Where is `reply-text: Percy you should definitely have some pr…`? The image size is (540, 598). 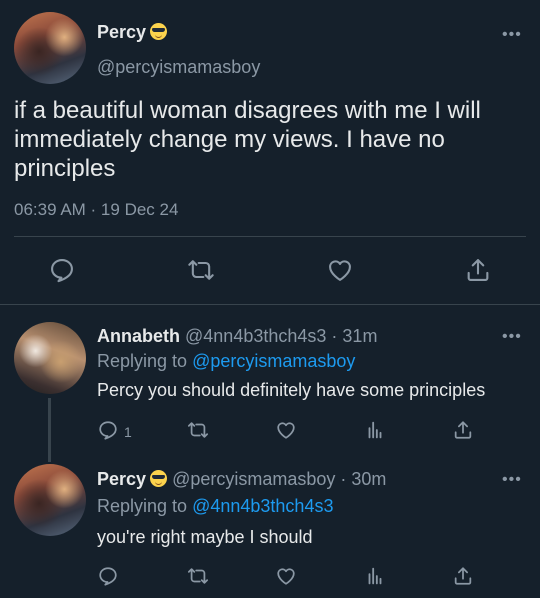
reply-text: Percy you should definitely have some pr… is located at coordinates (291, 390).